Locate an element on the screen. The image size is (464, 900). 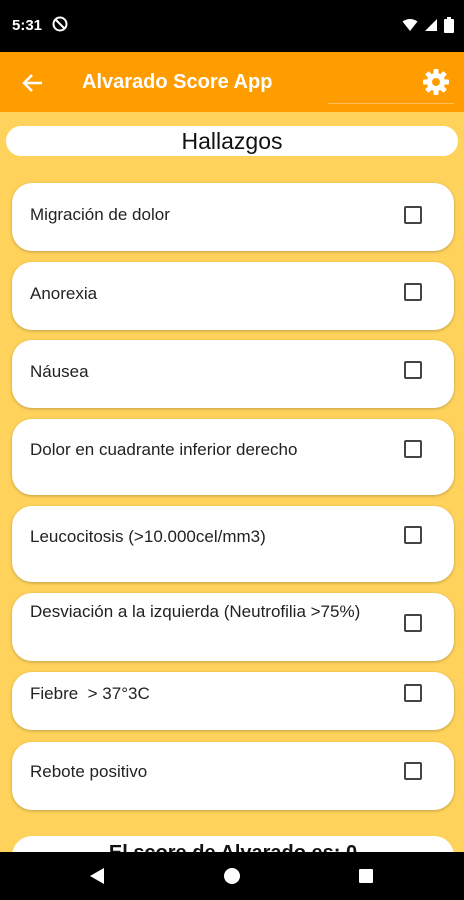
finding-label: Anorexia is located at coordinates (64, 293).